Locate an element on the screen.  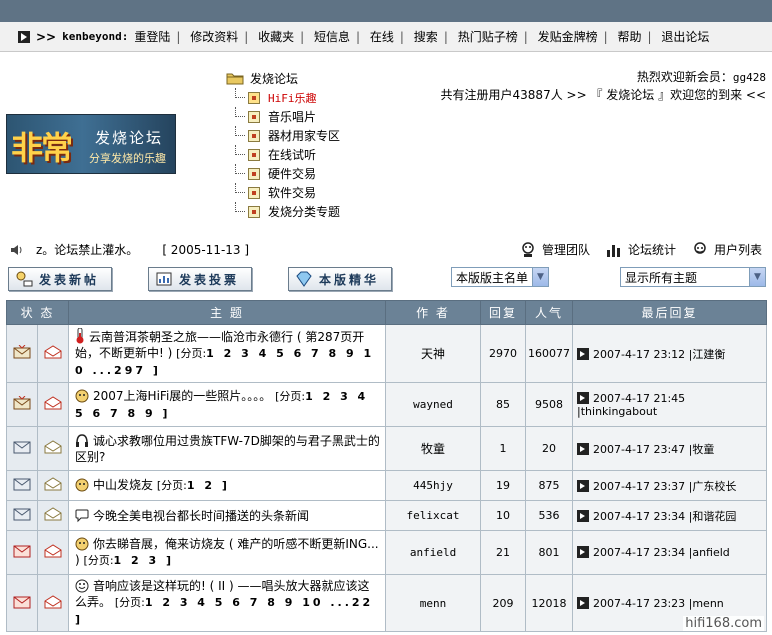
topic-link: 中山发烧友 is located at coordinates (123, 485).